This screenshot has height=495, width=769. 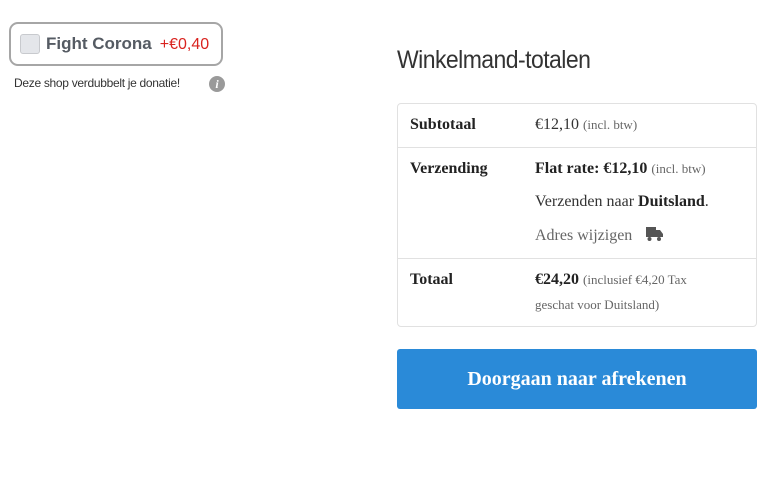 I want to click on total-amount: €24,20, so click(x=557, y=279).